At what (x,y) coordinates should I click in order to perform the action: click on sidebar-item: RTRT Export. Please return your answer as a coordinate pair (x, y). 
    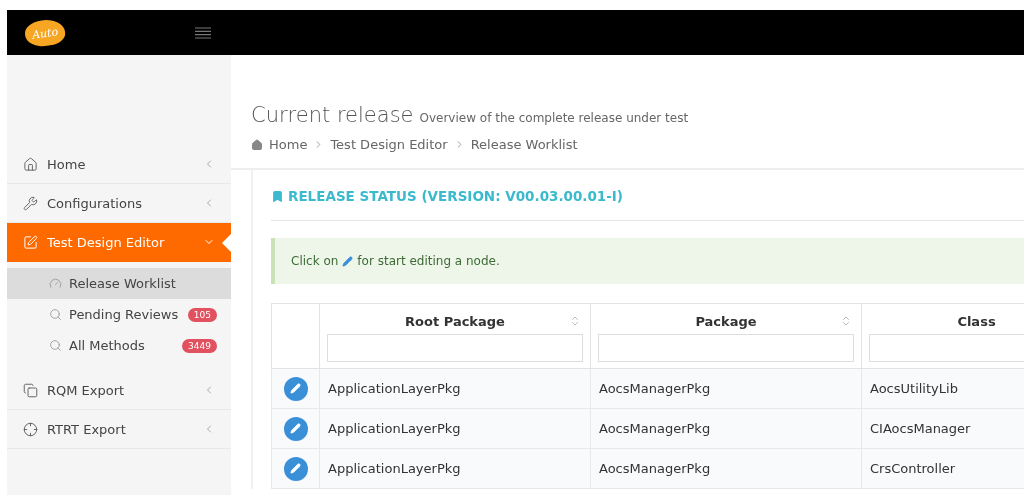
    Looking at the image, I should click on (119, 429).